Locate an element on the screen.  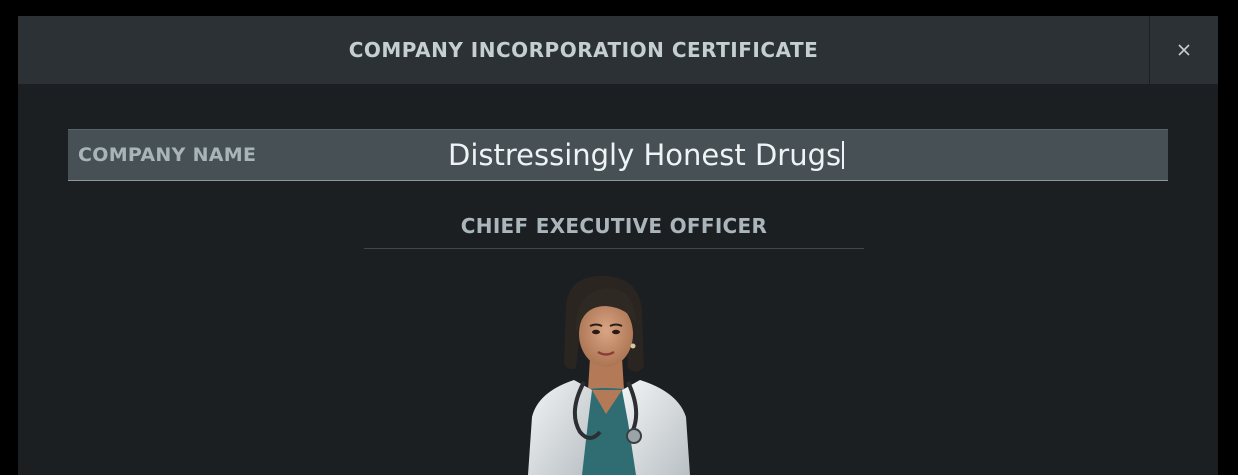
close-icon is located at coordinates (1184, 50).